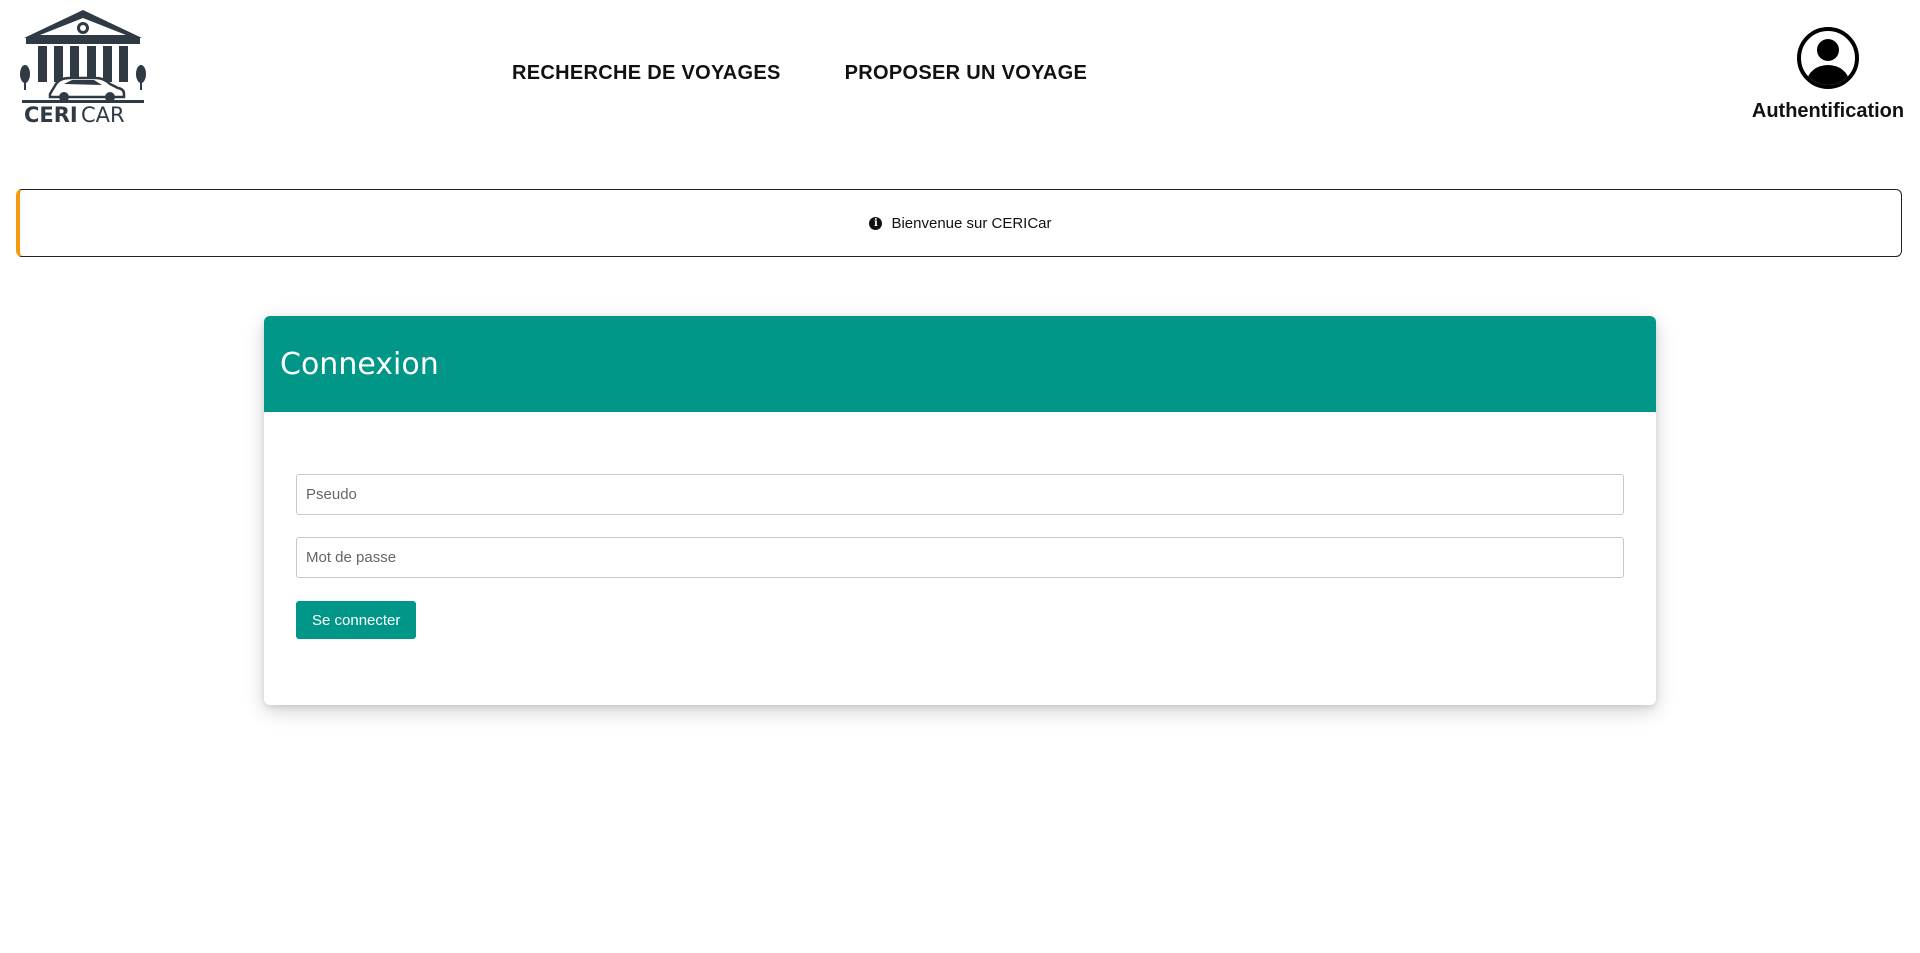 Image resolution: width=1920 pixels, height=953 pixels. I want to click on welcome-alert: i Bienvenue sur CERICar, so click(959, 223).